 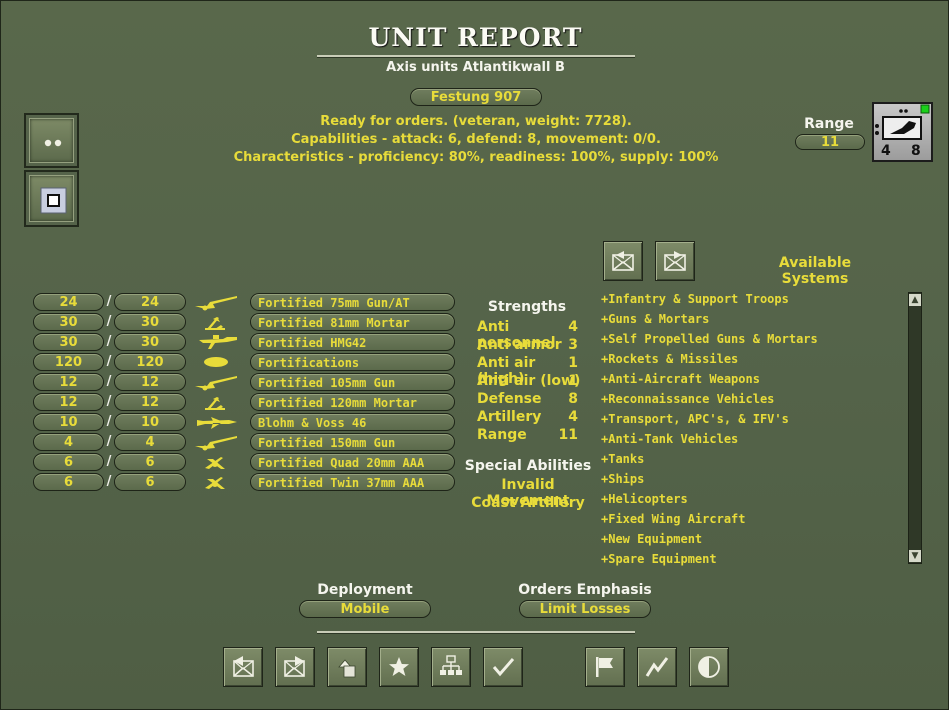 What do you see at coordinates (476, 97) in the screenshot?
I see `unit-name-button: Festung 907` at bounding box center [476, 97].